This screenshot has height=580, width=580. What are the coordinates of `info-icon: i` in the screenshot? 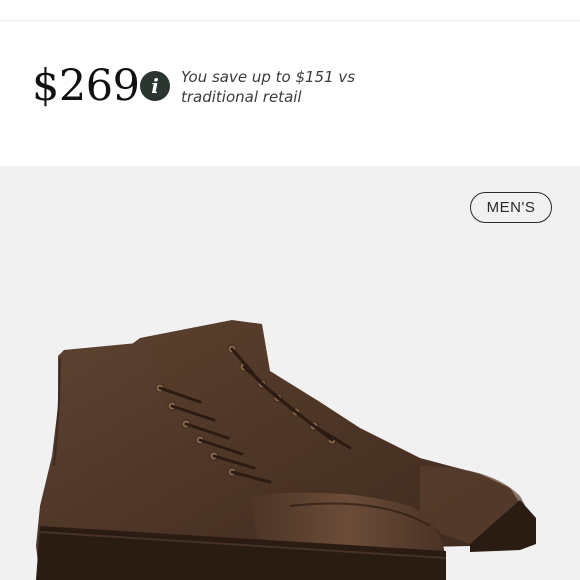 It's located at (155, 86).